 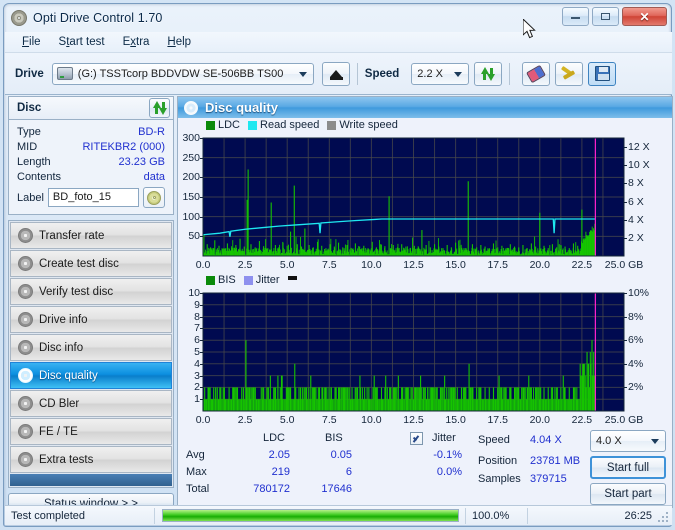 What do you see at coordinates (540, 420) in the screenshot?
I see `x-axis-tick: 20.0` at bounding box center [540, 420].